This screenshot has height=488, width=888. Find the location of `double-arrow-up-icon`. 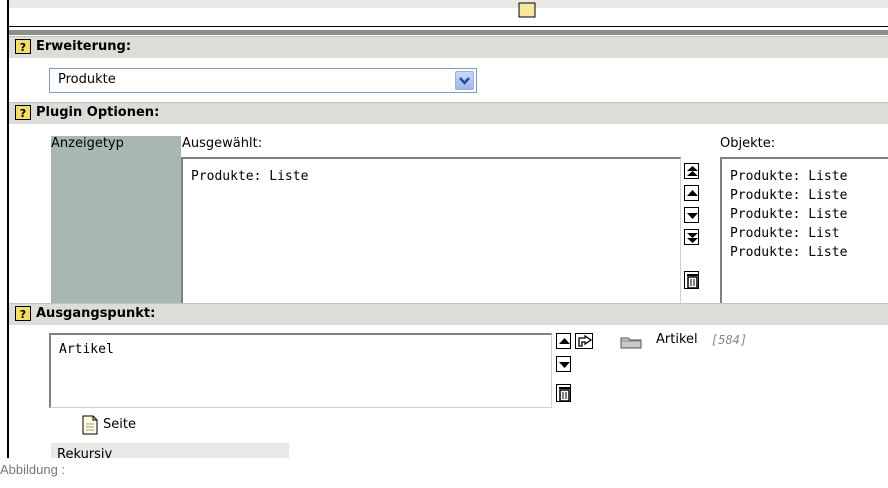

double-arrow-up-icon is located at coordinates (692, 171).